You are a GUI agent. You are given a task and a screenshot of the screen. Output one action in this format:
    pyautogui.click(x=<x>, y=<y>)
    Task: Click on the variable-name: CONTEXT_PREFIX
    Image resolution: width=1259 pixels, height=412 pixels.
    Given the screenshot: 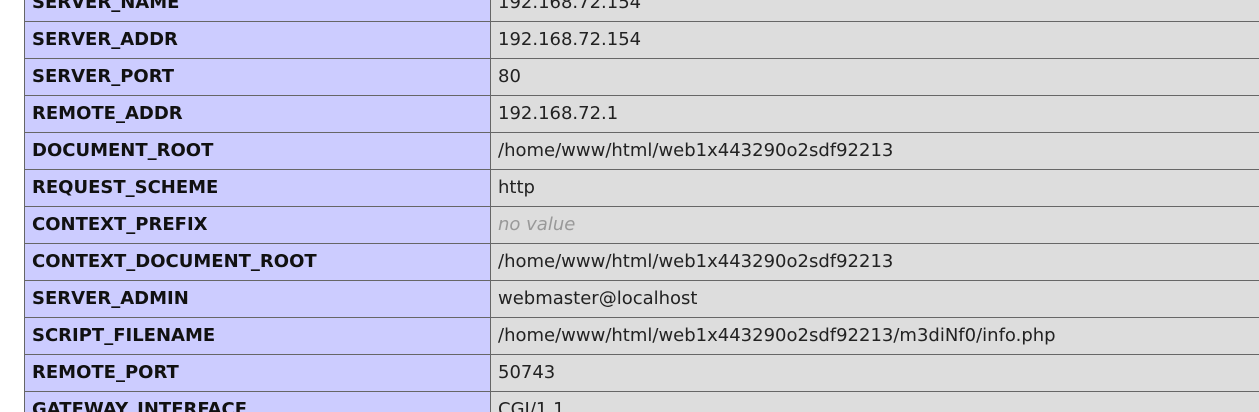 What is the action you would take?
    pyautogui.click(x=257, y=225)
    